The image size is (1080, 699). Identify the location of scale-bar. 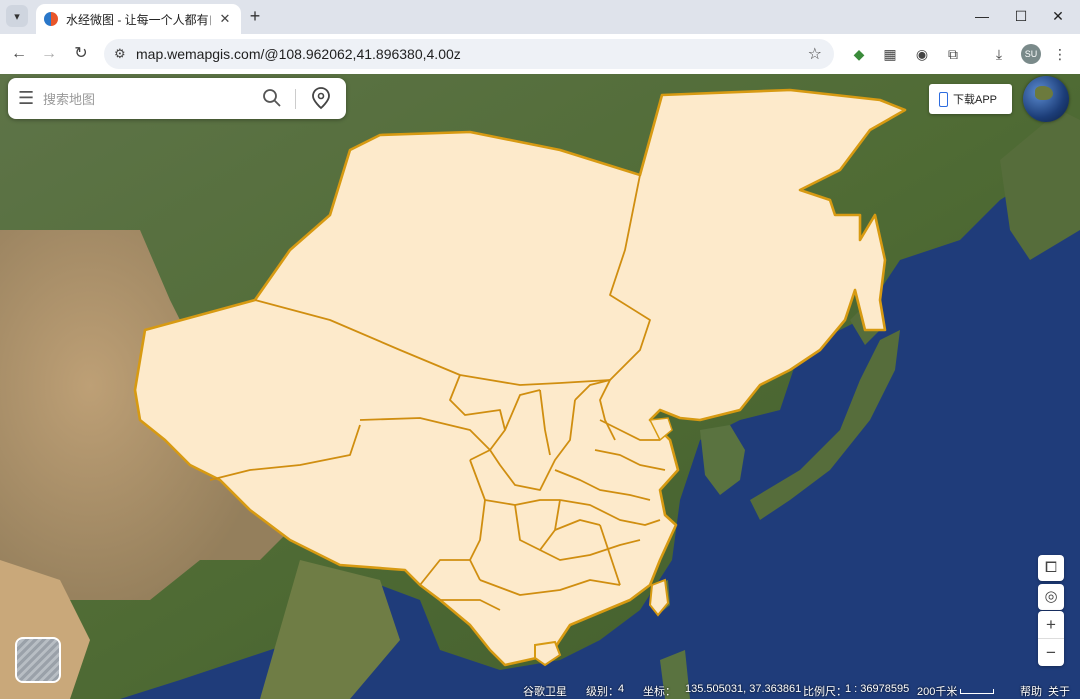
(977, 691).